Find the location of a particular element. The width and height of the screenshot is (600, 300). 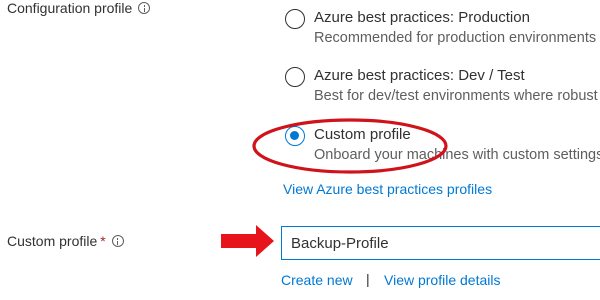

custom-profile-input is located at coordinates (440, 243).